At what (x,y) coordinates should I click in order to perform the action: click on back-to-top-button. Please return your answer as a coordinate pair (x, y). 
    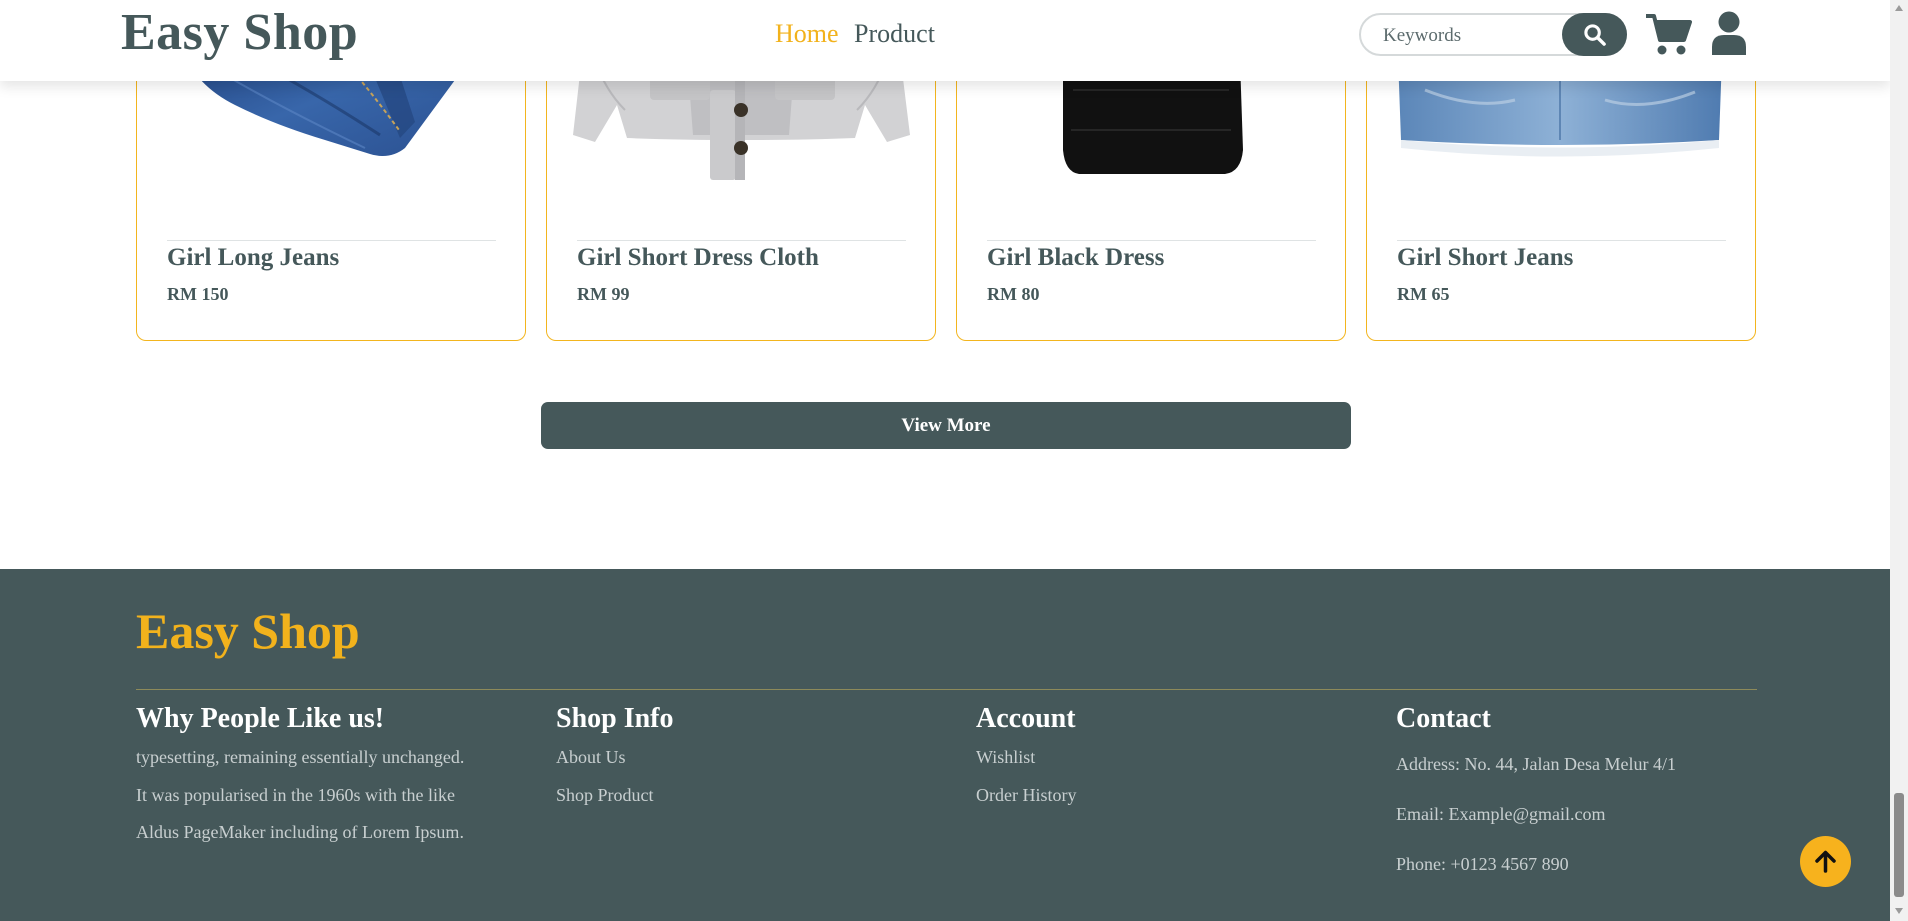
    Looking at the image, I should click on (1825, 861).